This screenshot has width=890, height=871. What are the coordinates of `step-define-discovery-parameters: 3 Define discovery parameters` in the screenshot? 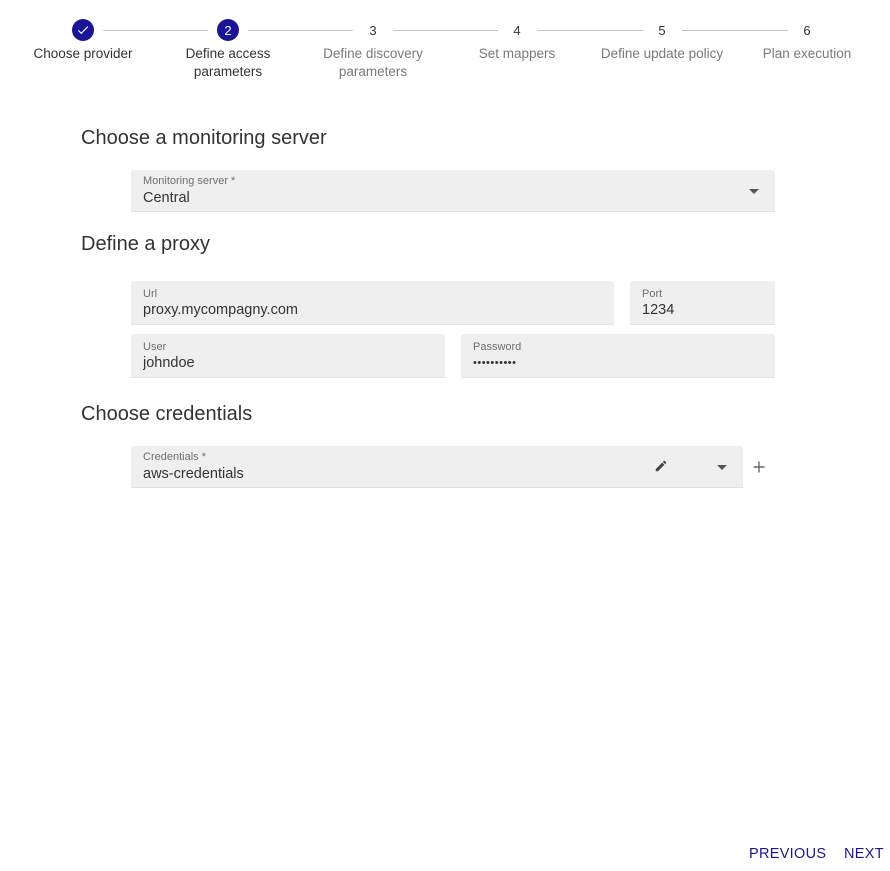 It's located at (373, 50).